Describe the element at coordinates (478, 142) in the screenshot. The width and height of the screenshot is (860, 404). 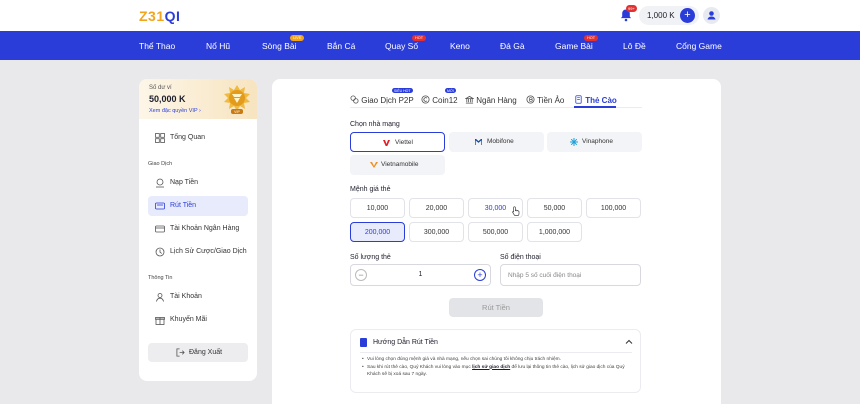
I see `mobifone-logo-icon` at that location.